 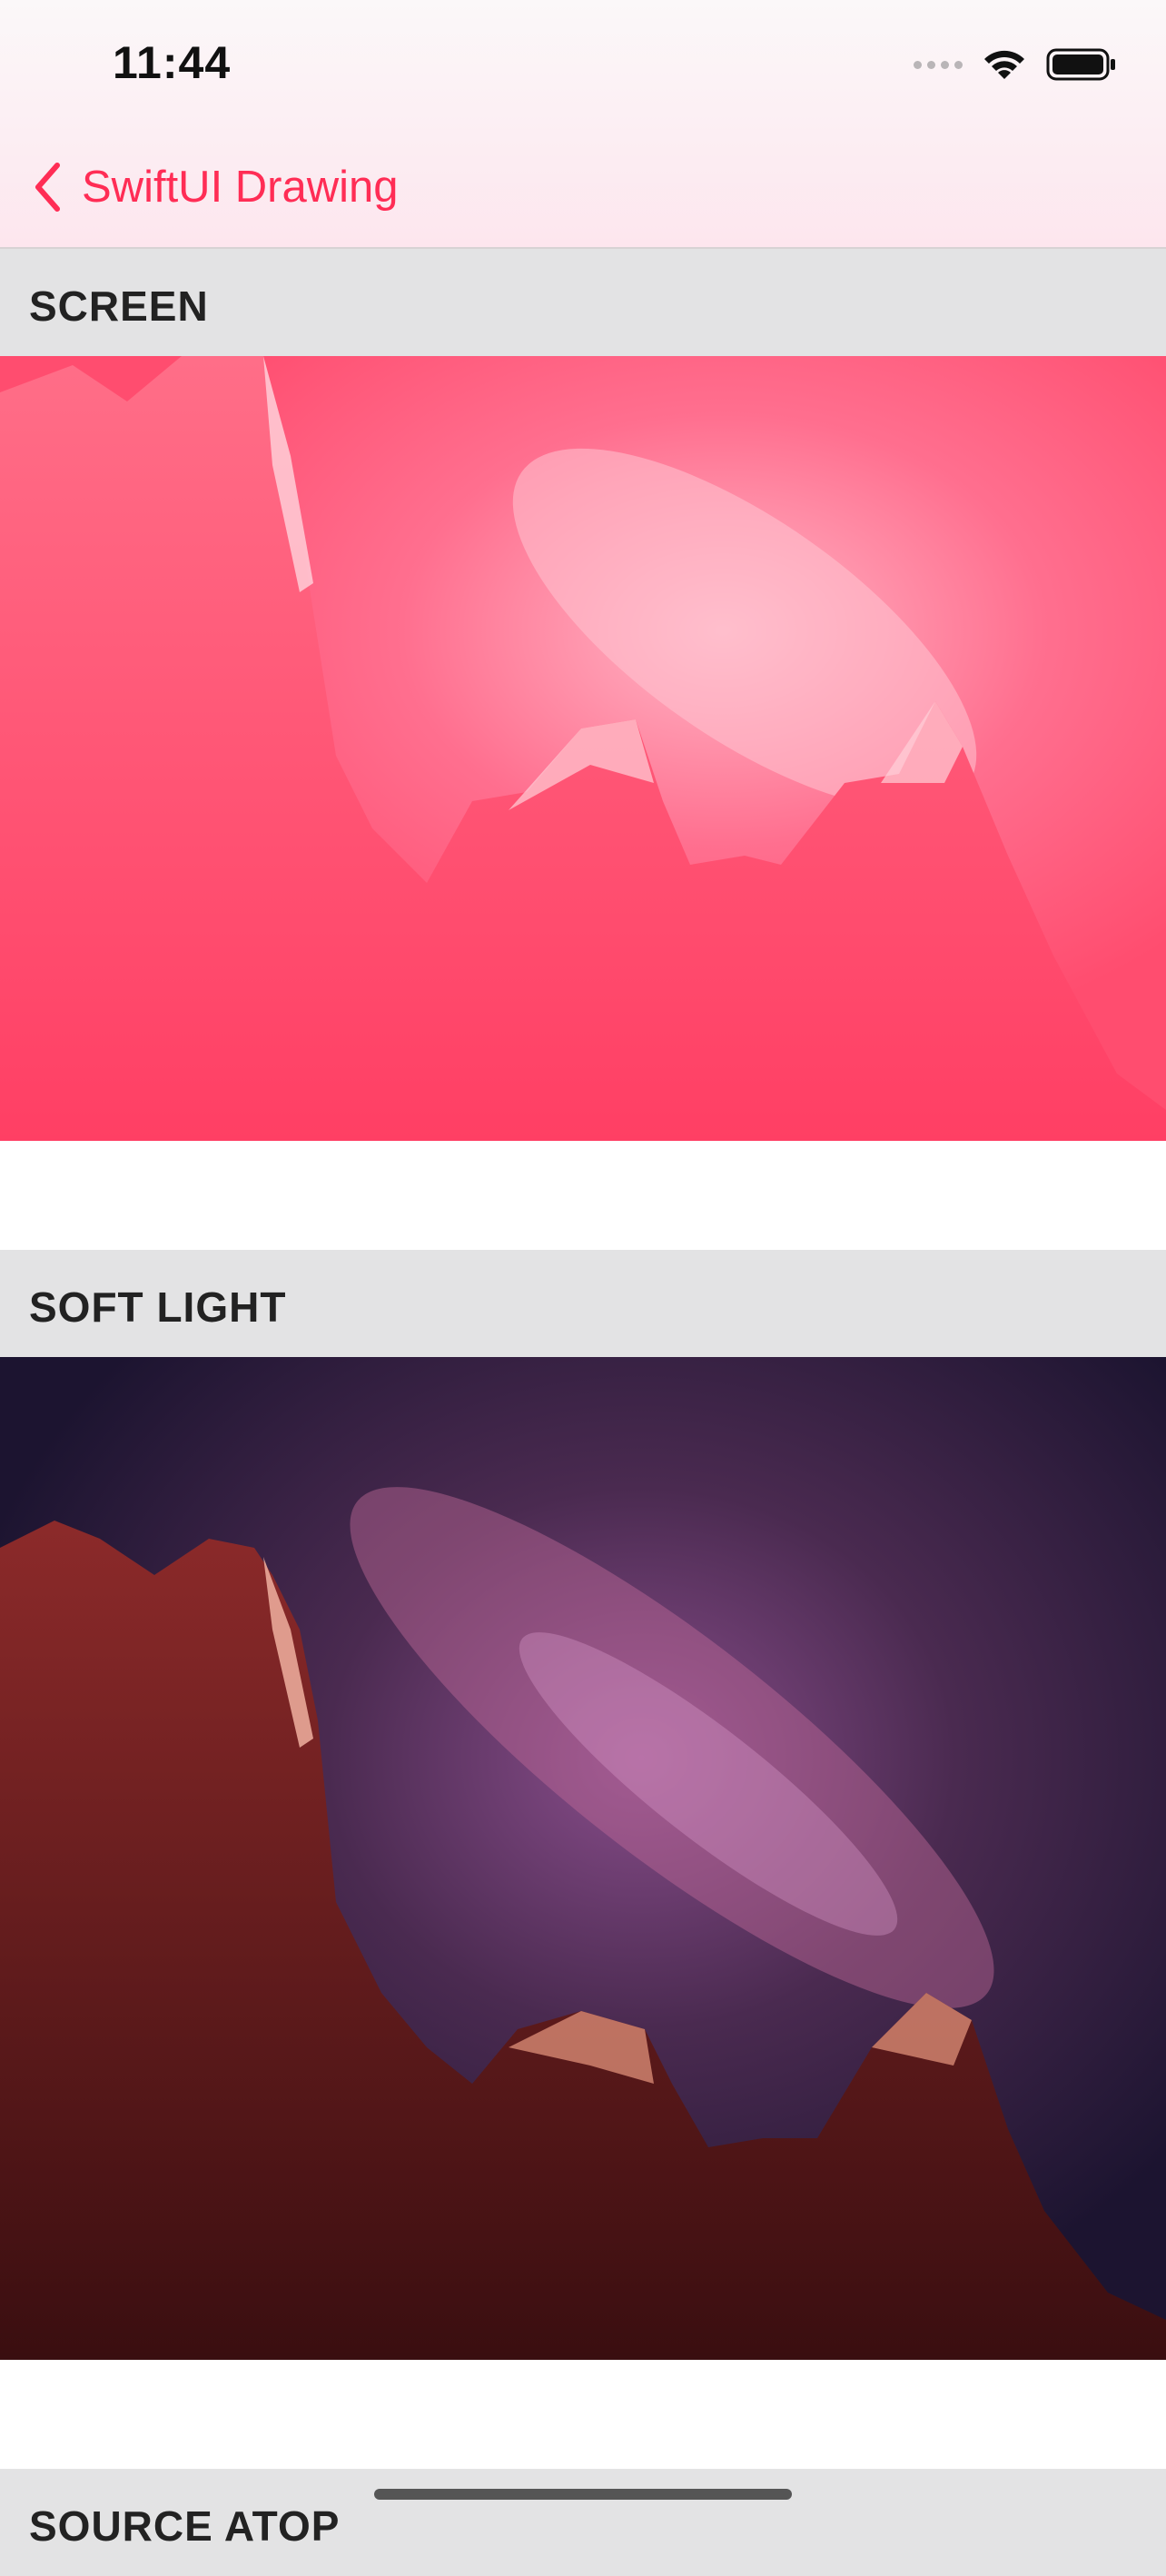 What do you see at coordinates (583, 124) in the screenshot?
I see `navigation-bar: 11:44 SwiftUI Drawing` at bounding box center [583, 124].